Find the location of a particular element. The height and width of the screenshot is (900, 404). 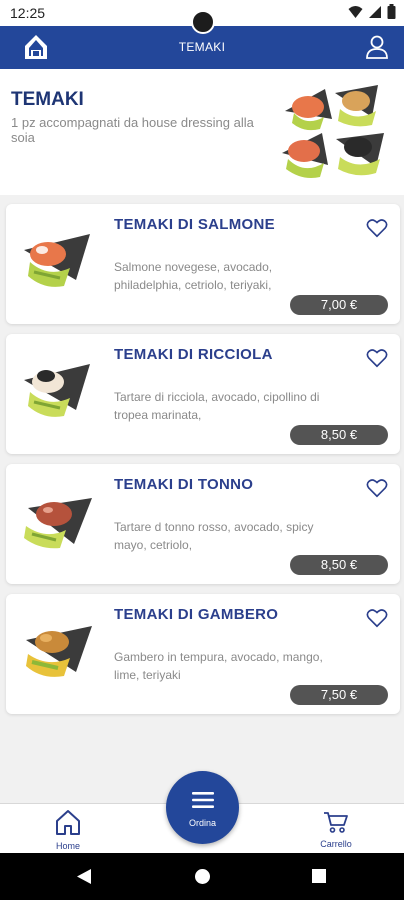

user-icon is located at coordinates (377, 47).